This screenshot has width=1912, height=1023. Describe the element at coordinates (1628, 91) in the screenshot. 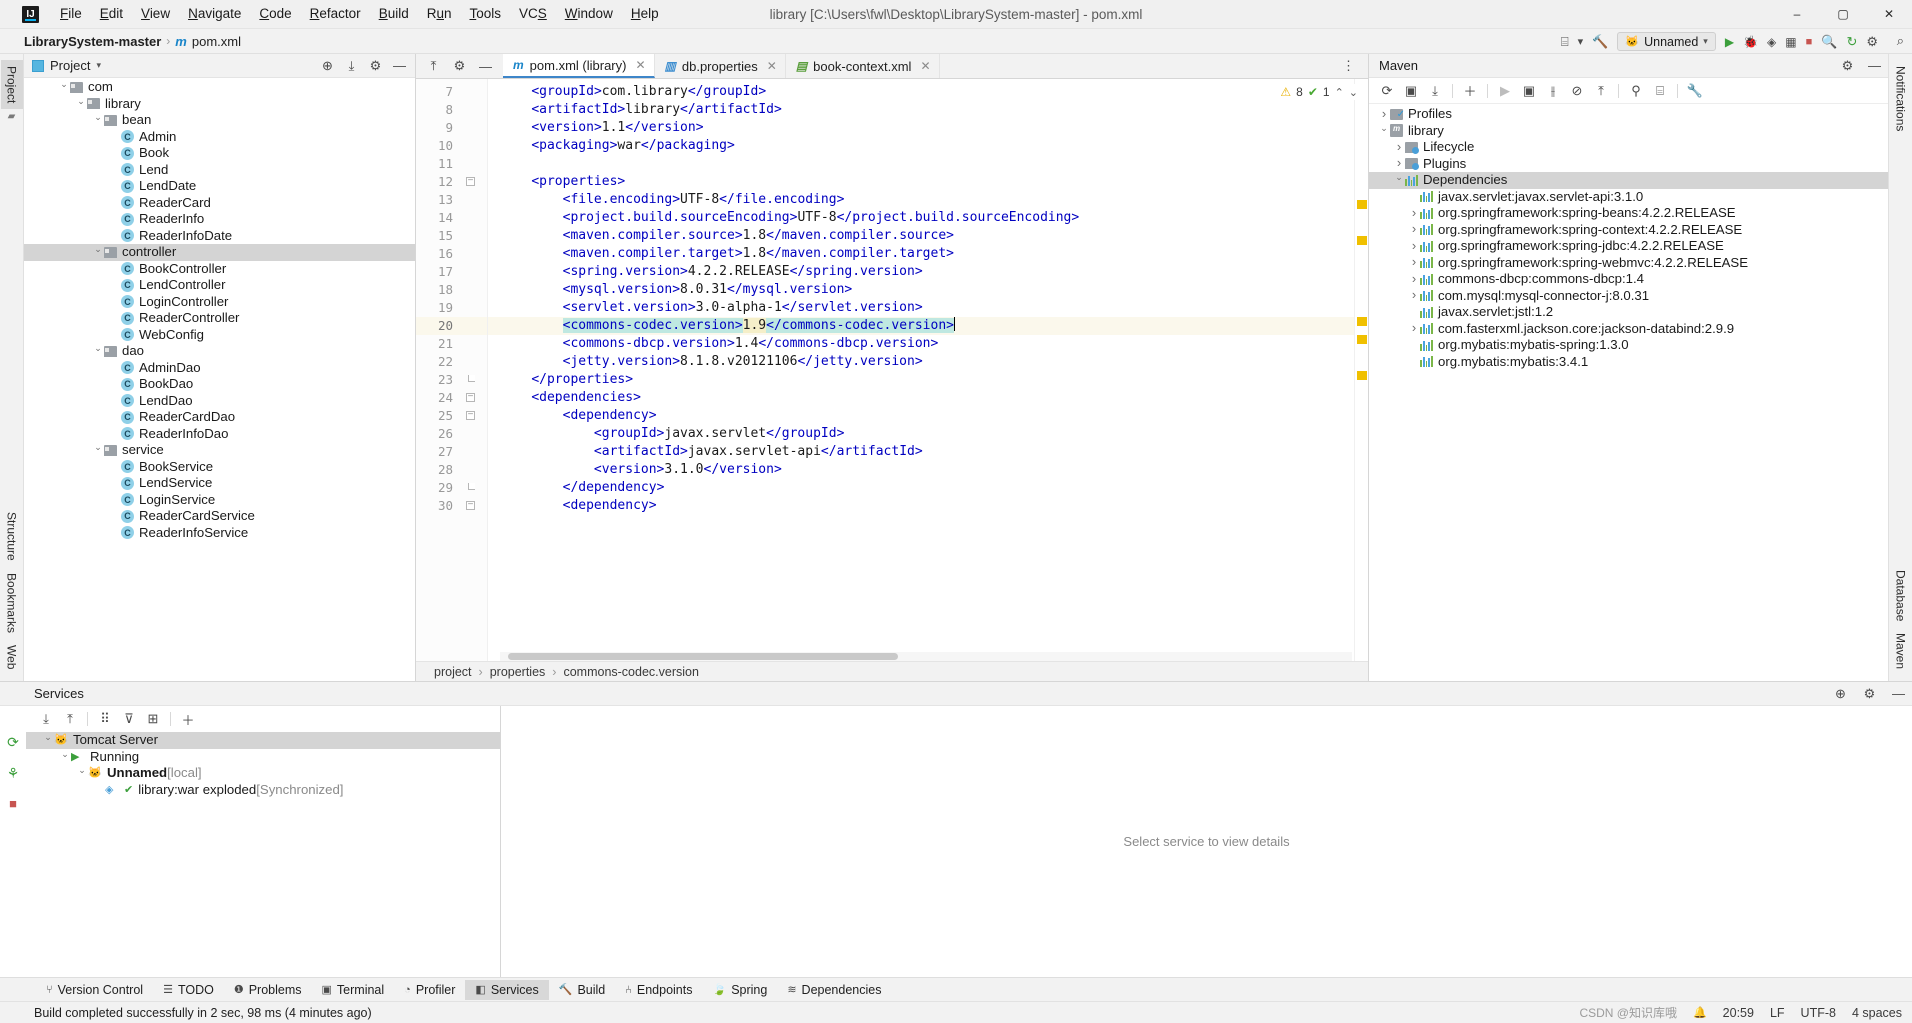

I see `maven-toolbar: ⟳ ▣ ⤓ ＋ ▶ ▣ ⫲ ⊘ ⤒ ⚲ ⌸ 🔧` at that location.